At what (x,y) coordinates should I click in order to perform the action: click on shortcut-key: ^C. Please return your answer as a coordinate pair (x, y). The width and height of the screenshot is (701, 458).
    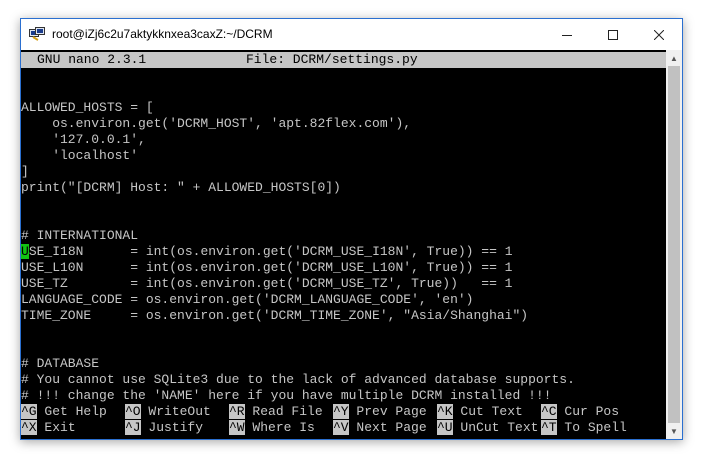
    Looking at the image, I should click on (549, 411).